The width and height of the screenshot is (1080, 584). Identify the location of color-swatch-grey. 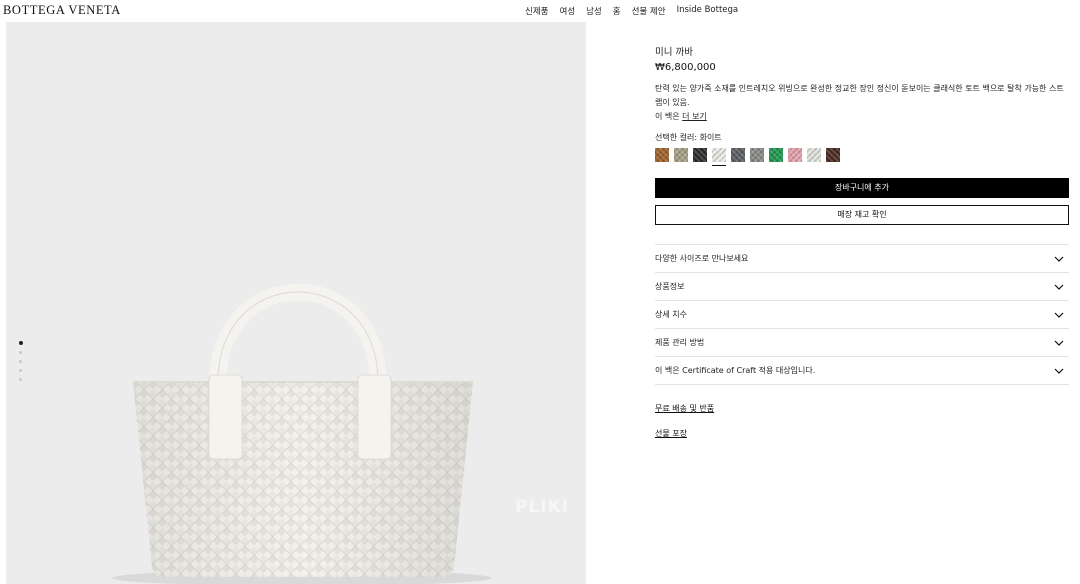
(757, 155).